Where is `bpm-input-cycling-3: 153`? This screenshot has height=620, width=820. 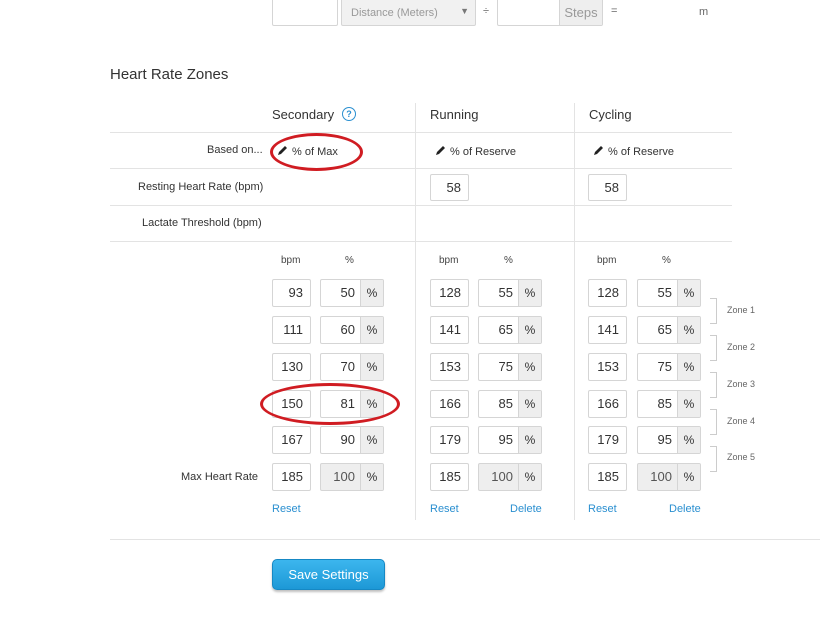 bpm-input-cycling-3: 153 is located at coordinates (607, 367).